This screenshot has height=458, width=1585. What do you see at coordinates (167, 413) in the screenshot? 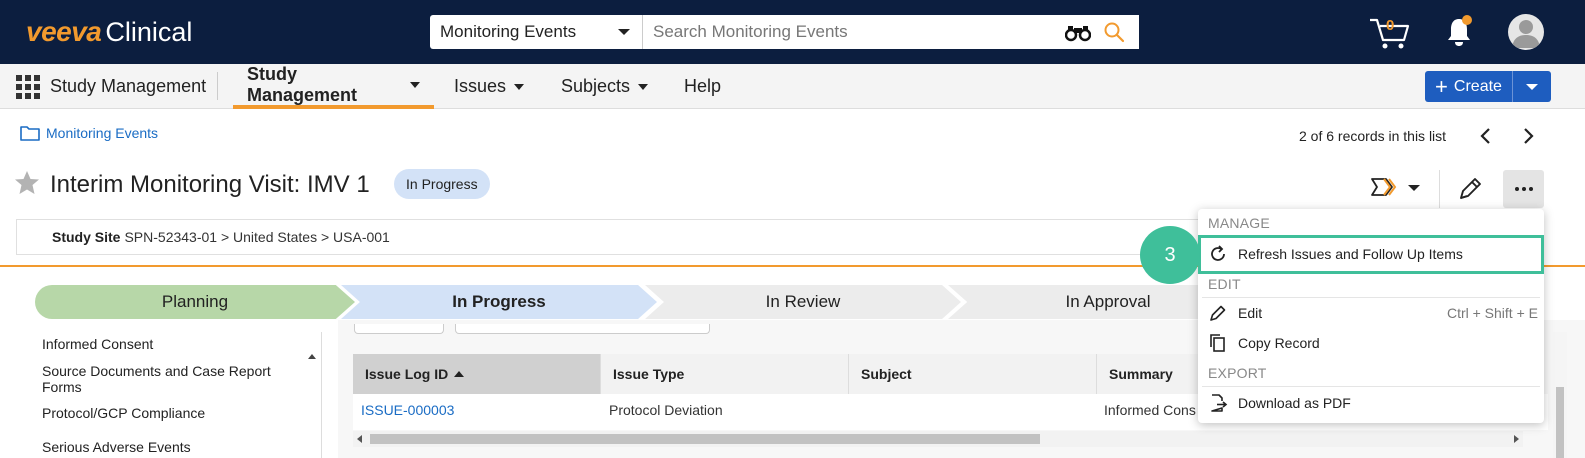
I see `section-nav-item: Protocol/GCP Compliance` at bounding box center [167, 413].